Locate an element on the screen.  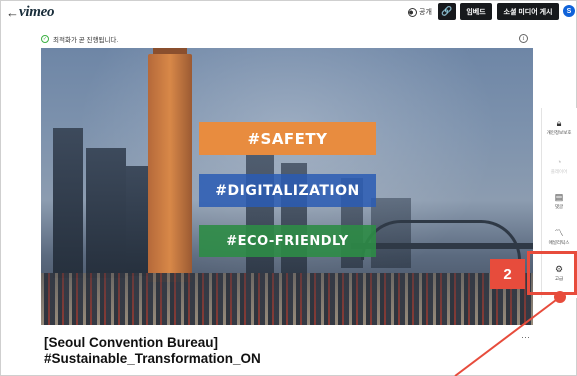
social-post-button: 소셜 미디어 게시 is located at coordinates (528, 11).